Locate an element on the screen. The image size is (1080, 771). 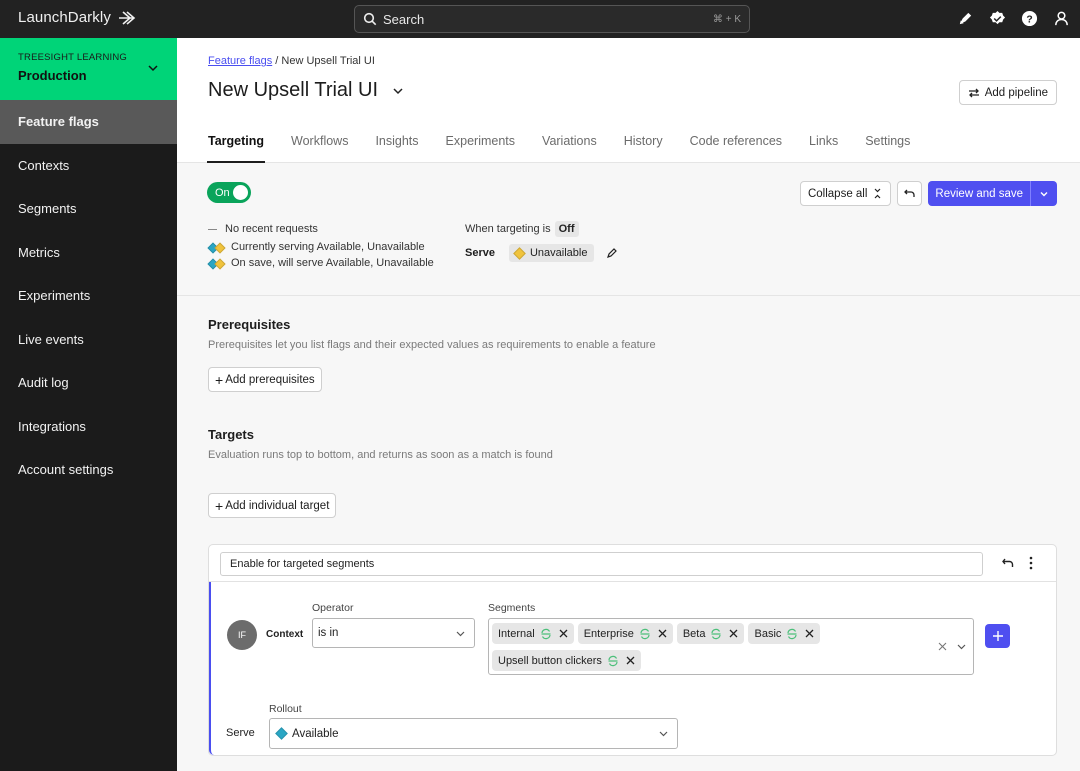
sidebar-item-segments: Segments is located at coordinates (88, 209).